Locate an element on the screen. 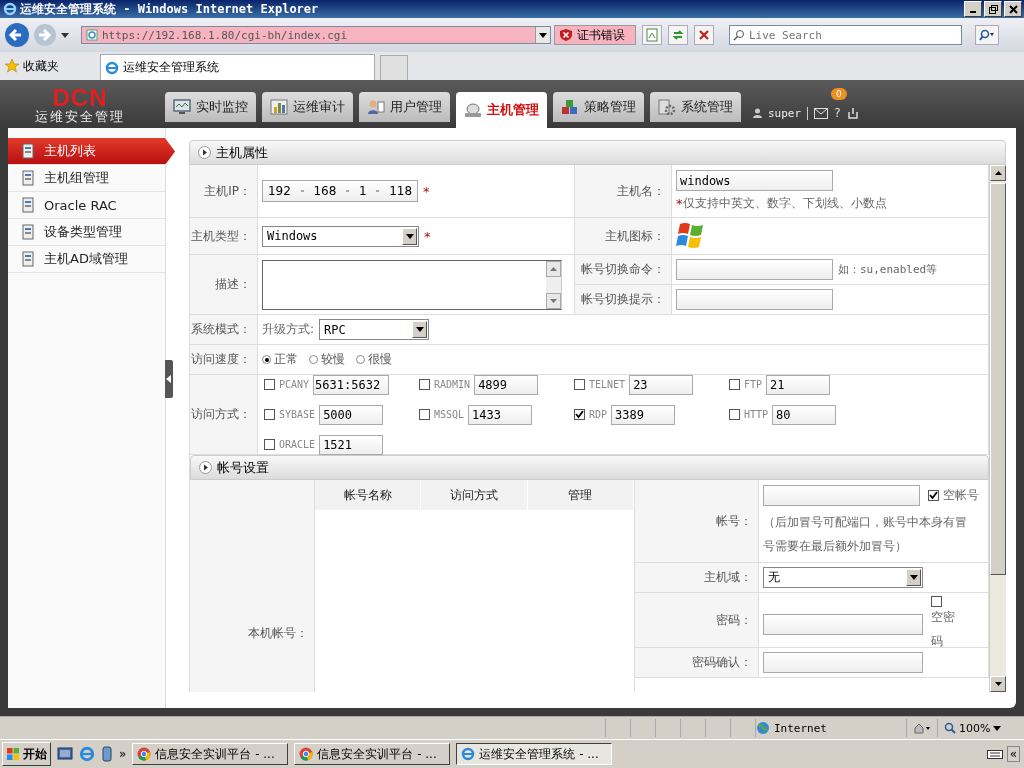 This screenshot has width=1024, height=768. empty-account-checkbox: 空帐号 is located at coordinates (953, 495).